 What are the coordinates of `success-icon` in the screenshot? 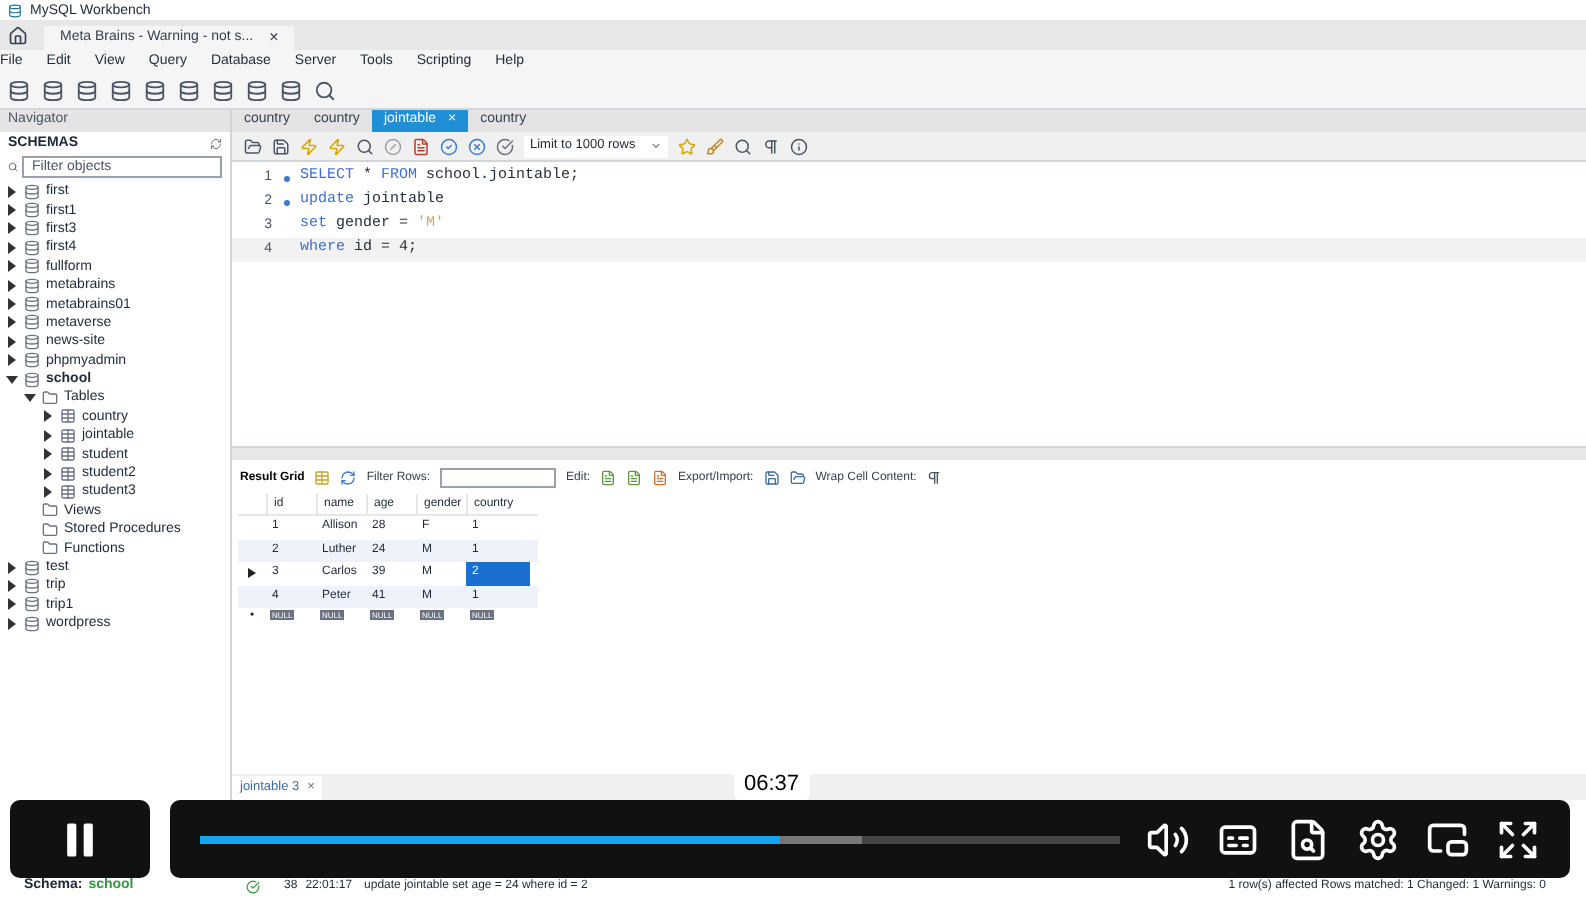 It's located at (253, 886).